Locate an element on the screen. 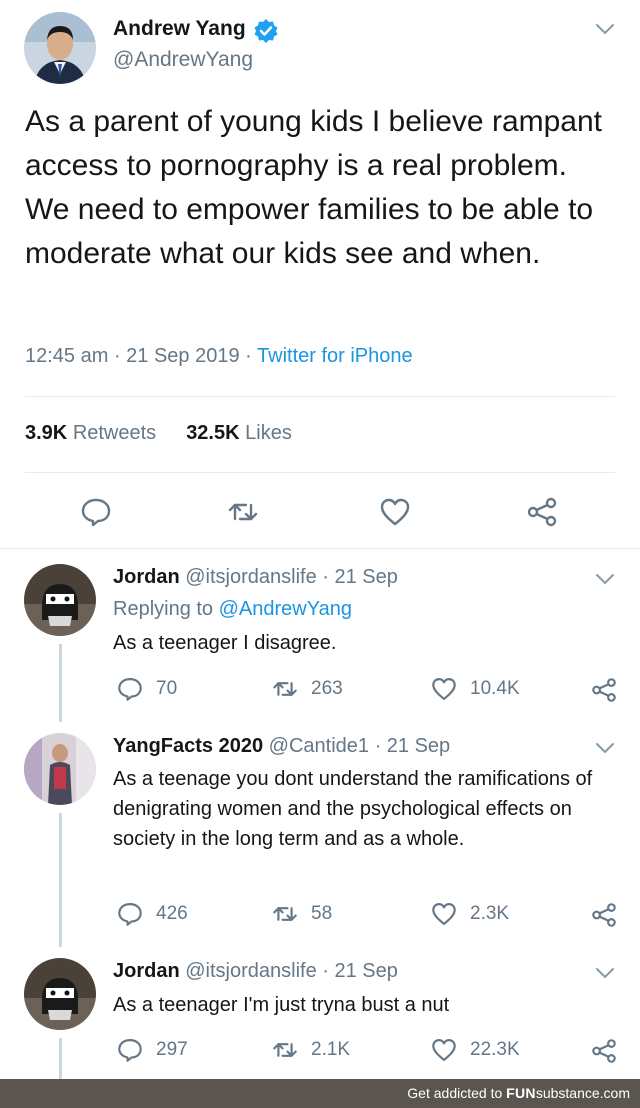  retweet-action: 263 is located at coordinates (307, 689).